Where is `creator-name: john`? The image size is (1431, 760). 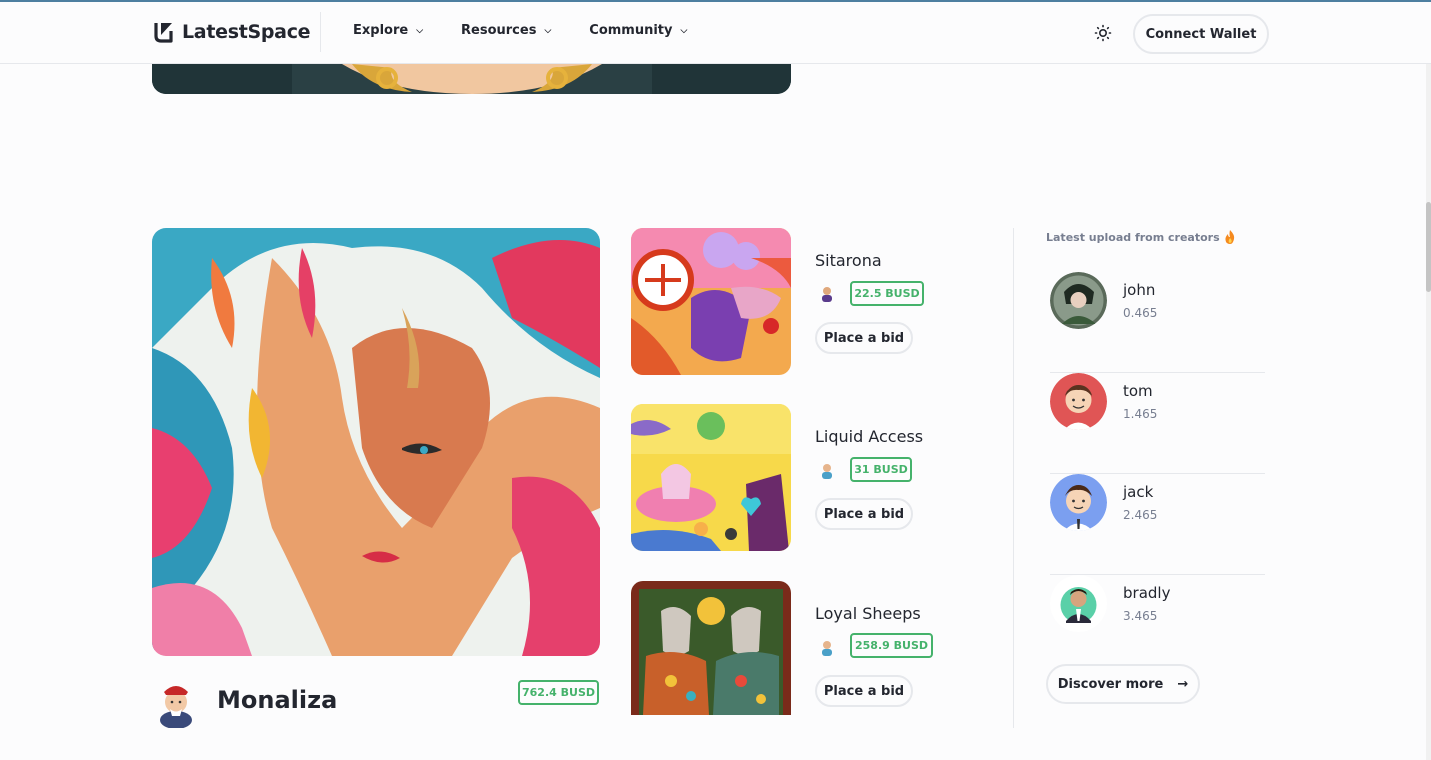 creator-name: john is located at coordinates (1139, 290).